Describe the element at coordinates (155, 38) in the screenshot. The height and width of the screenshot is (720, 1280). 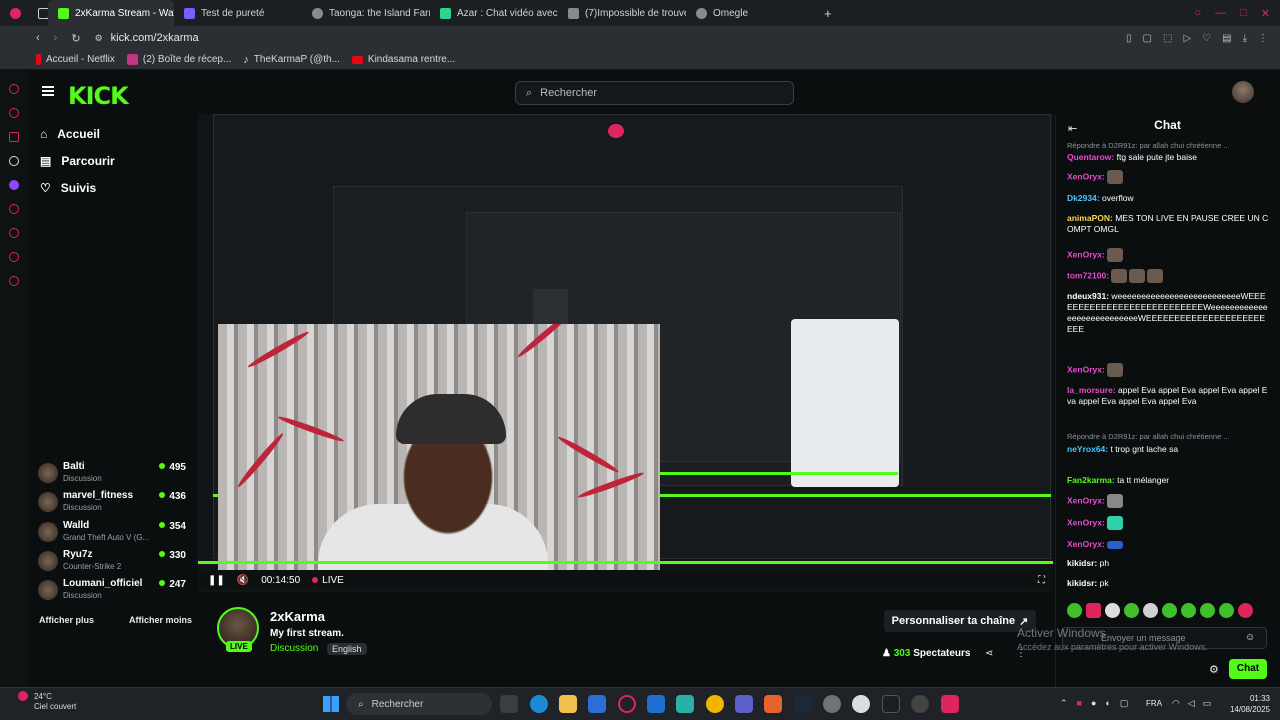
I see `url-field: kick.com/2xkarma` at that location.